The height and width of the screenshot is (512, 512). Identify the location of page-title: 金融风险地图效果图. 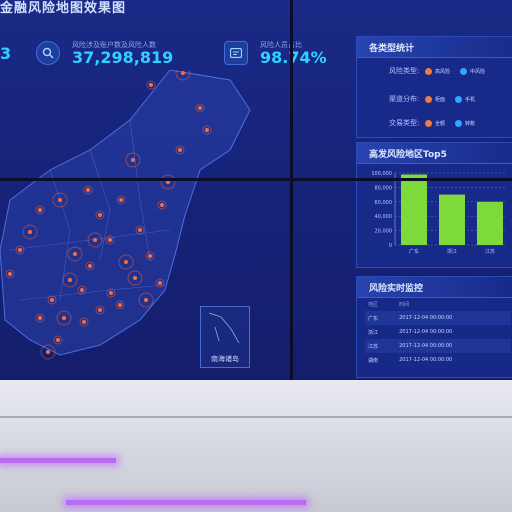
(63, 8).